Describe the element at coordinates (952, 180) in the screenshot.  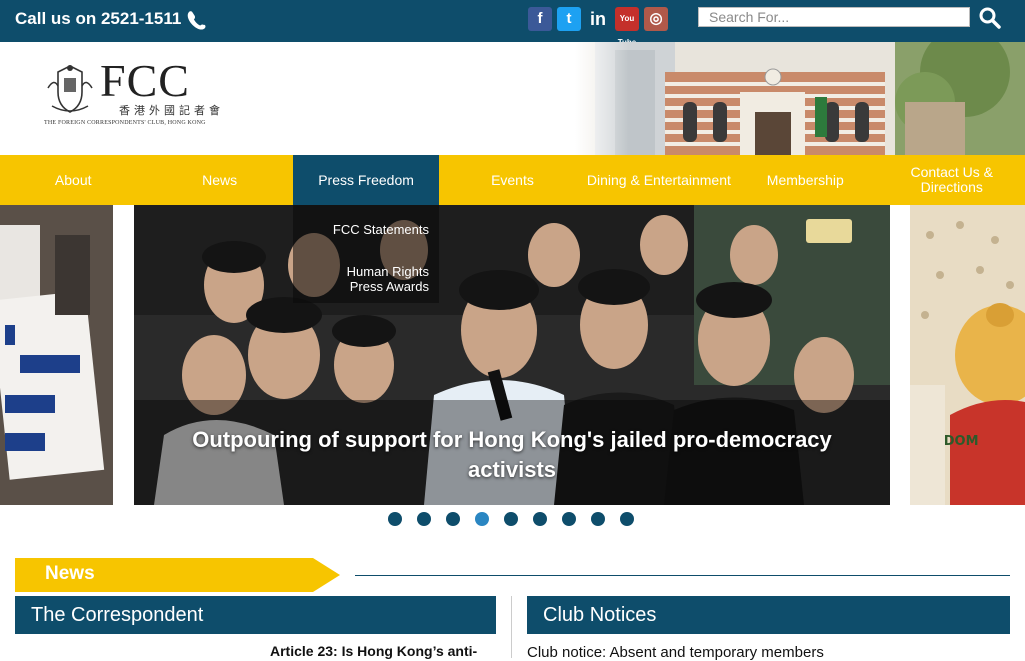
I see `nav-contact-directions: Contact Us & Directions` at that location.